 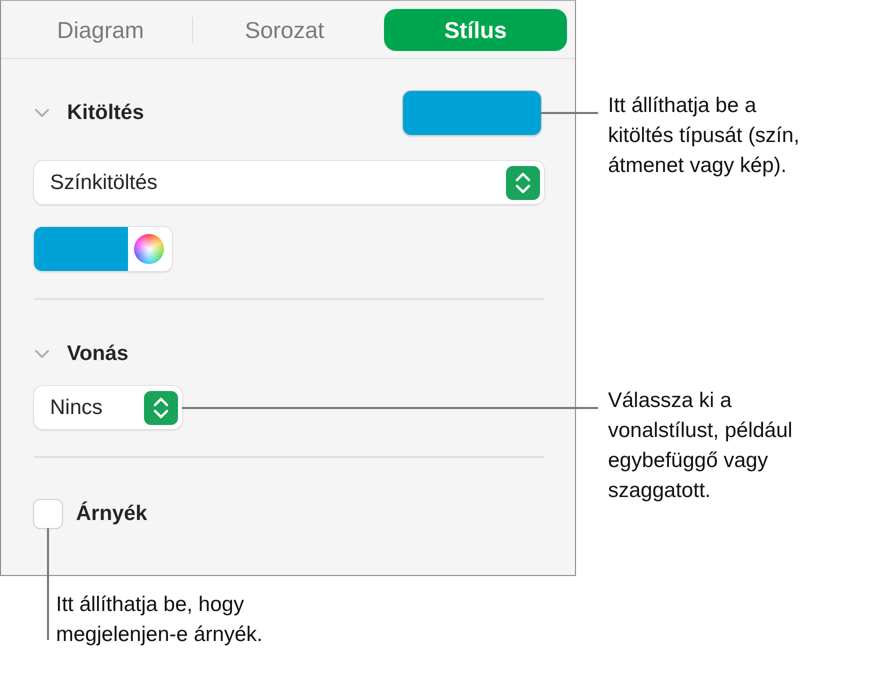 What do you see at coordinates (97, 354) in the screenshot?
I see `section-title: Vonás` at bounding box center [97, 354].